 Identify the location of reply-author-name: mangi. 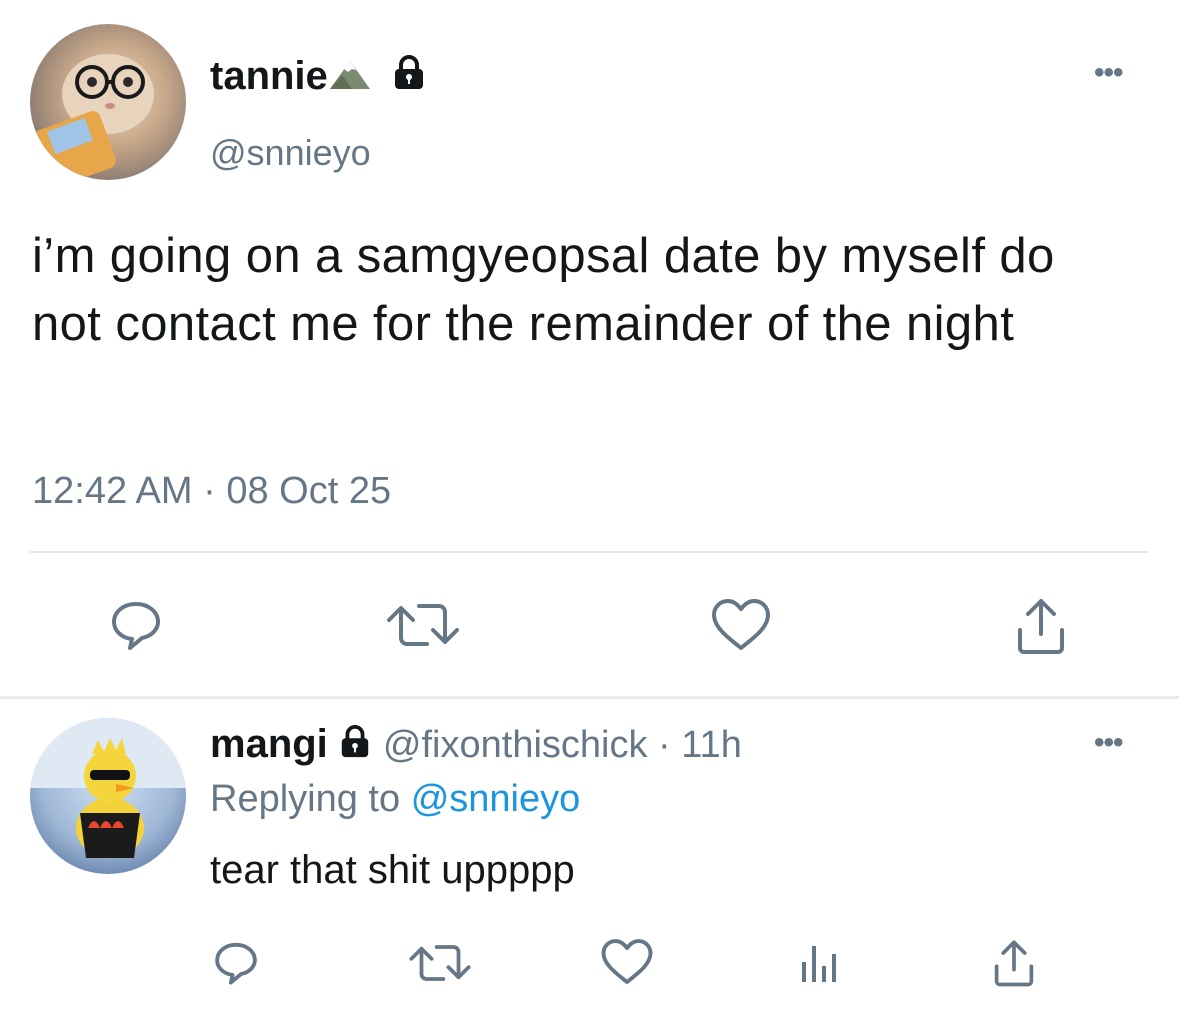
(269, 744).